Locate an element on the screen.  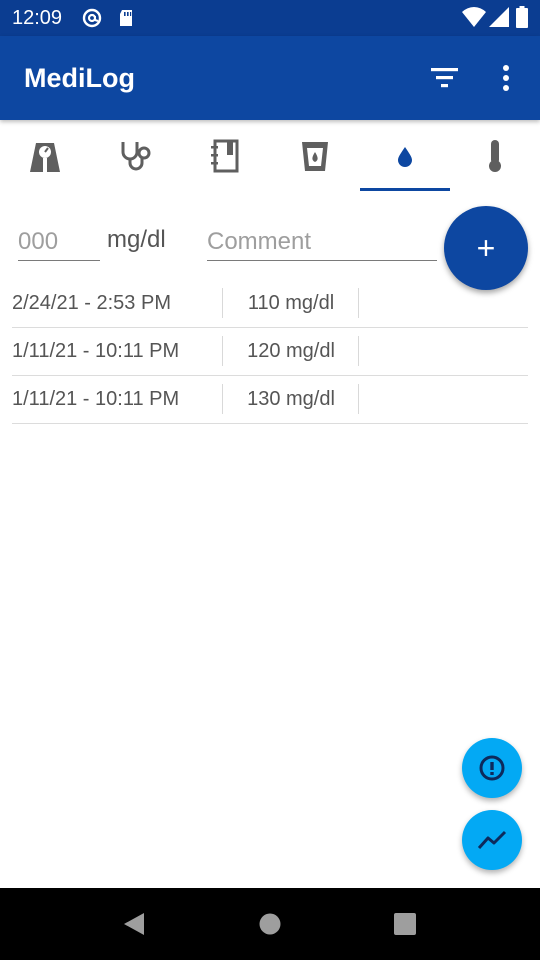
tab-diary is located at coordinates (225, 156).